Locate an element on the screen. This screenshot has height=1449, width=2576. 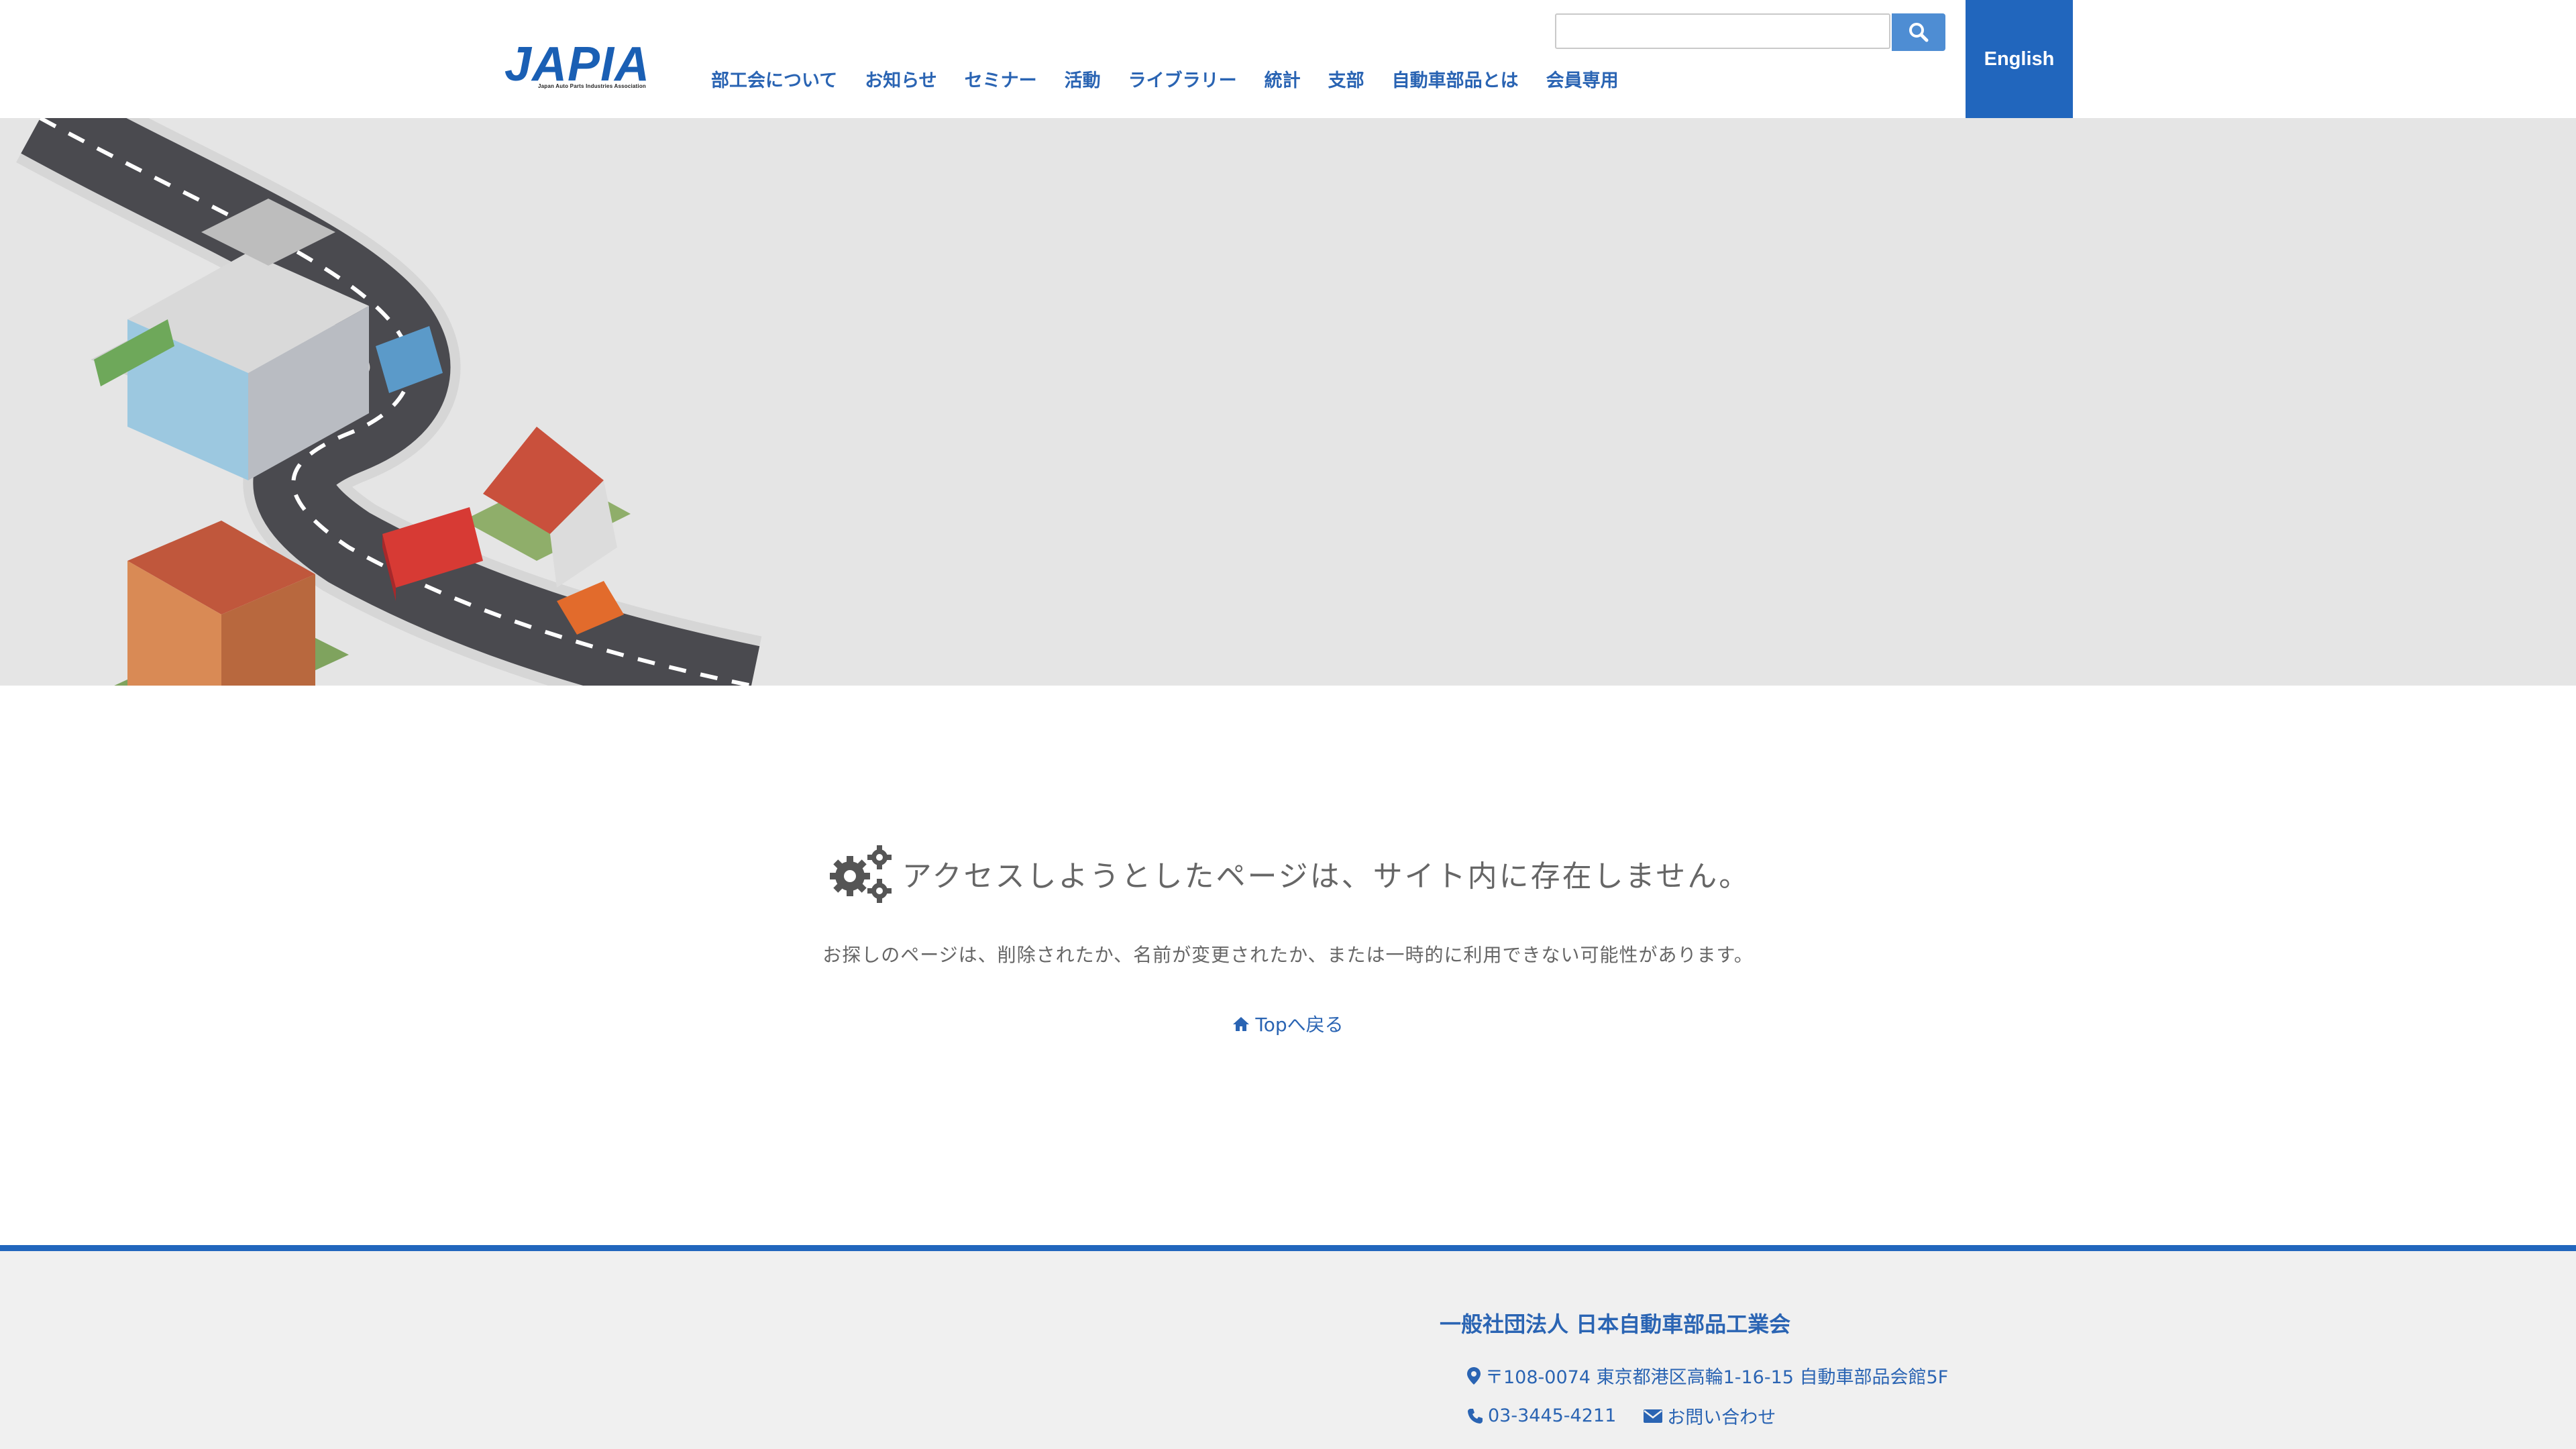
nav-branches: 支部 is located at coordinates (1346, 79).